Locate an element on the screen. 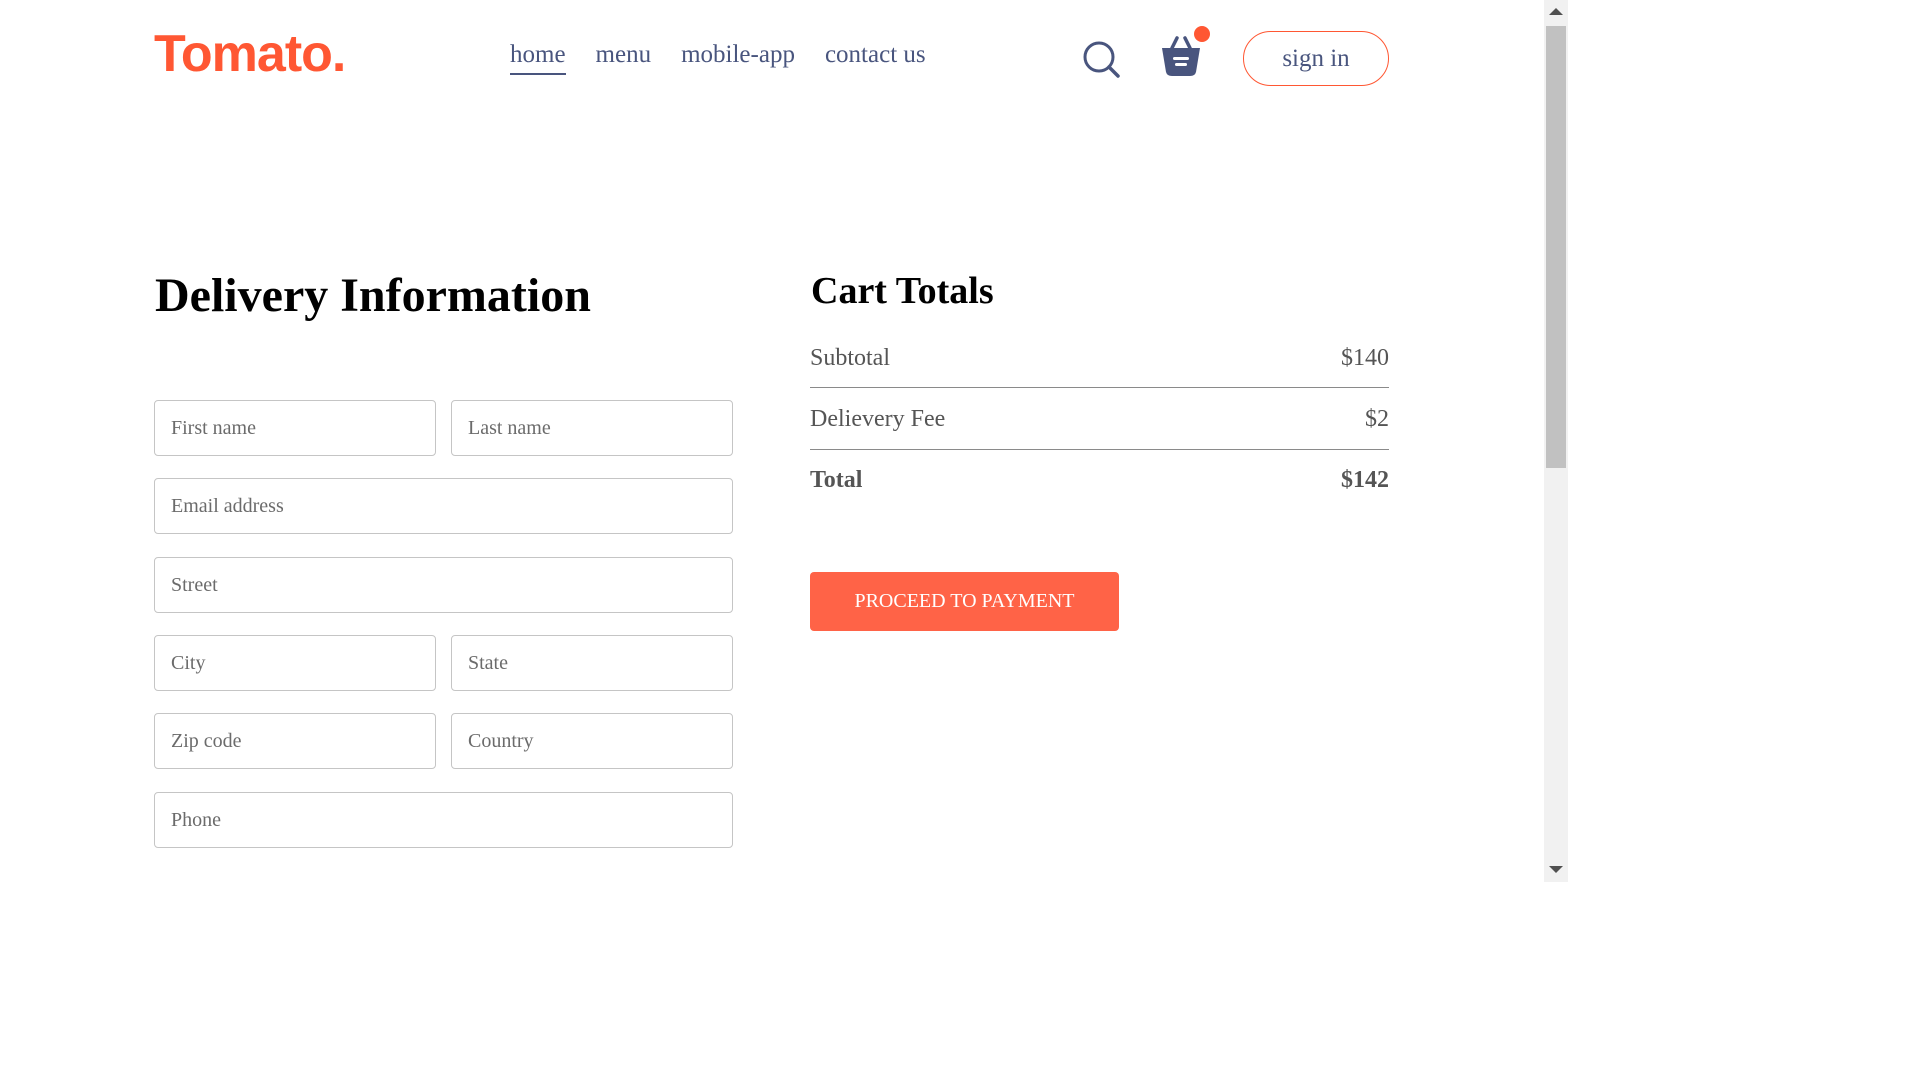 This screenshot has height=1080, width=1920. subtotal-label: Subtotal is located at coordinates (850, 358).